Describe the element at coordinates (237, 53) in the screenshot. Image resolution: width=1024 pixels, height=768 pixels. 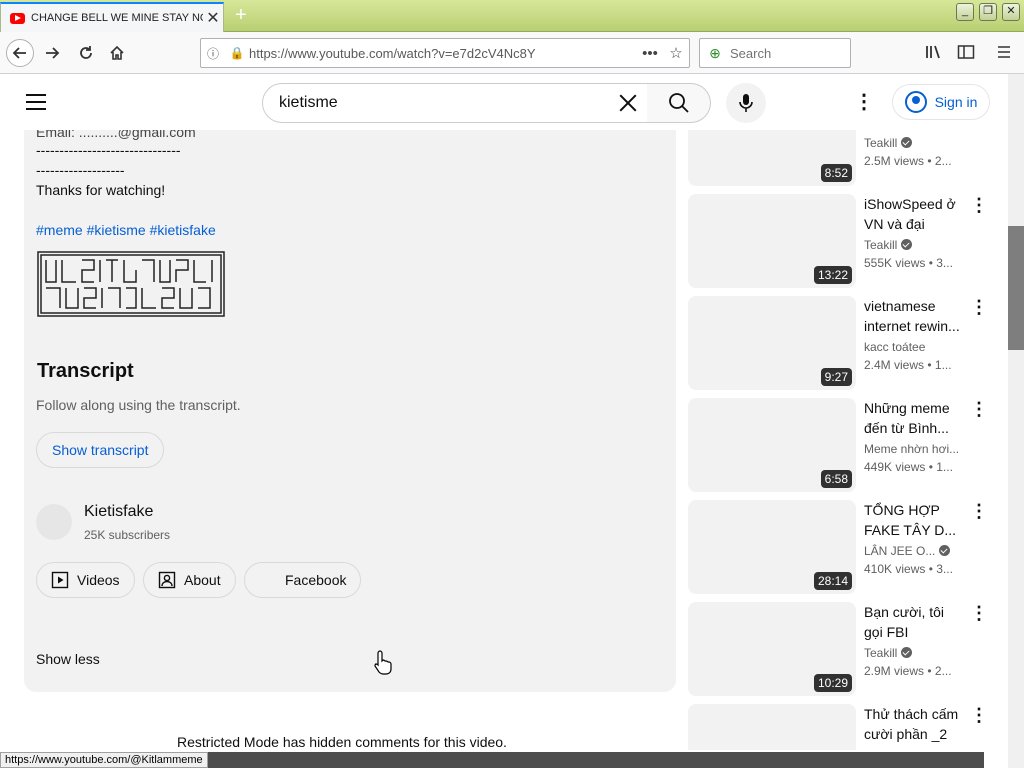
I see `lock-warning-icon: 🔒` at that location.